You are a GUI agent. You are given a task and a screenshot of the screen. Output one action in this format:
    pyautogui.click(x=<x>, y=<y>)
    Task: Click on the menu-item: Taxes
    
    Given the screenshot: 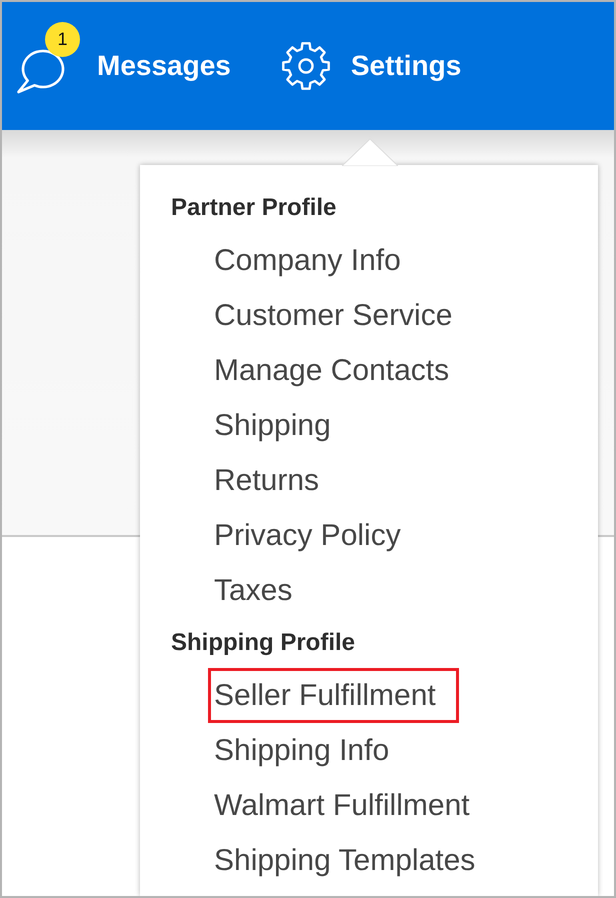 What is the action you would take?
    pyautogui.click(x=262, y=590)
    